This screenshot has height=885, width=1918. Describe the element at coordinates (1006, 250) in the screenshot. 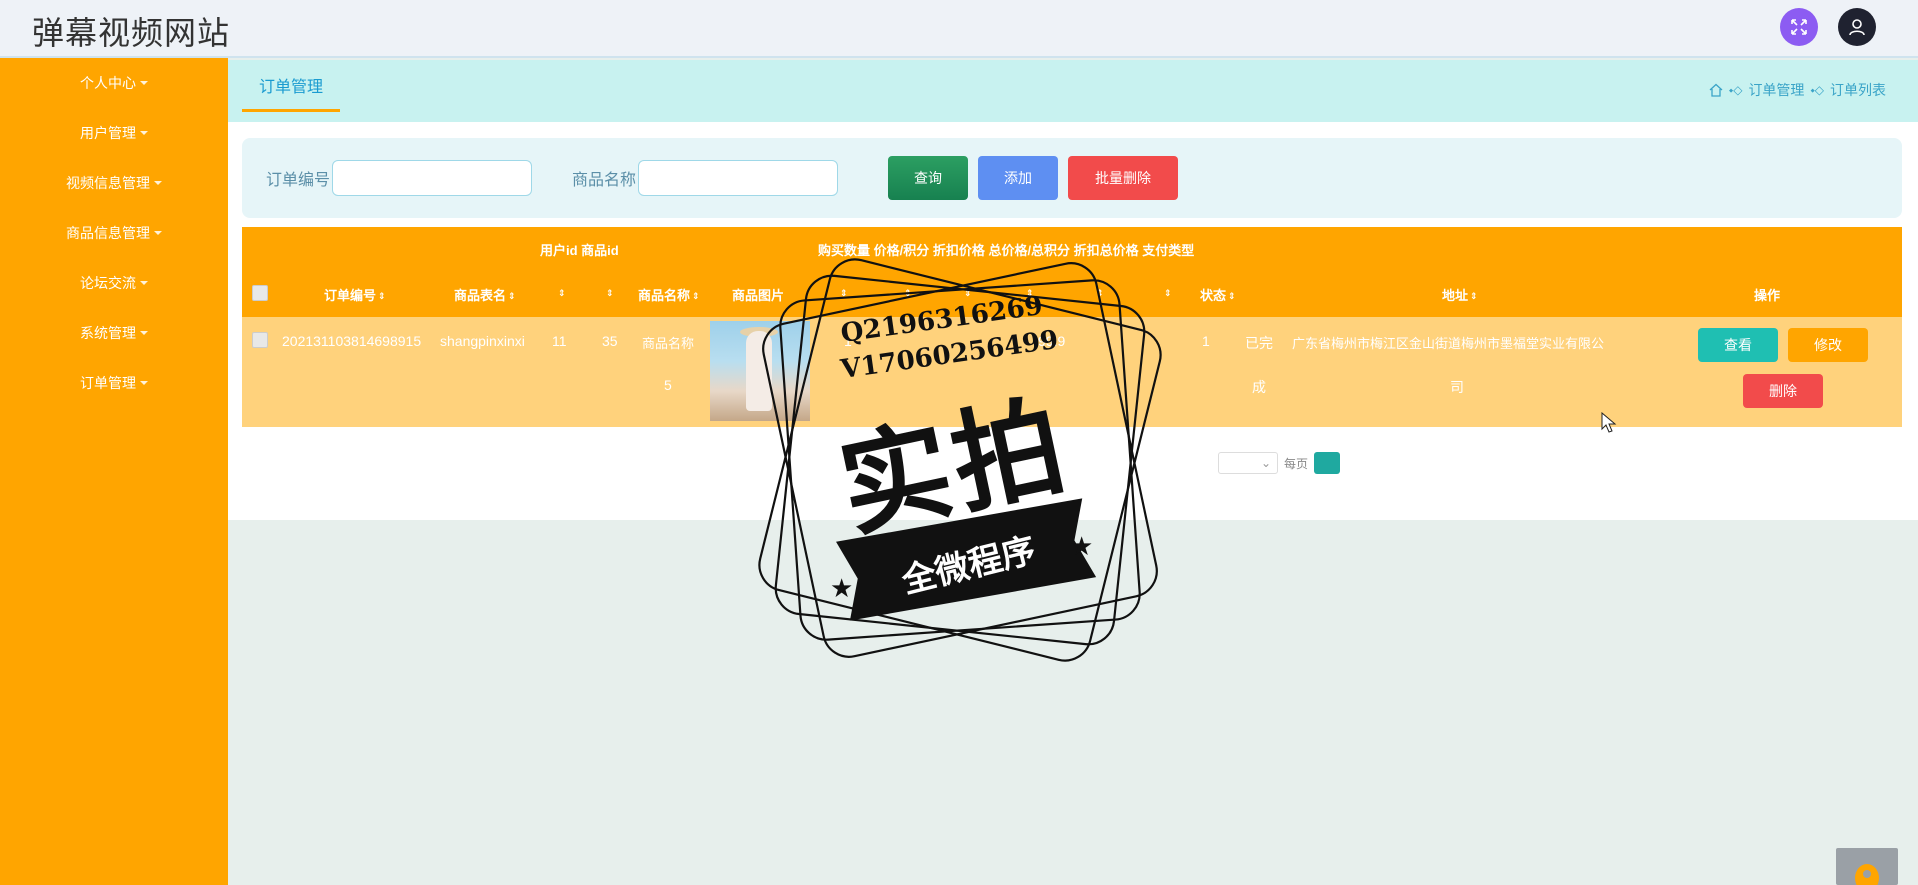

I see `header-price-group: 购买数量 价格/积分 折扣价格 总价格/总积分 折扣总价格 支付类型` at that location.